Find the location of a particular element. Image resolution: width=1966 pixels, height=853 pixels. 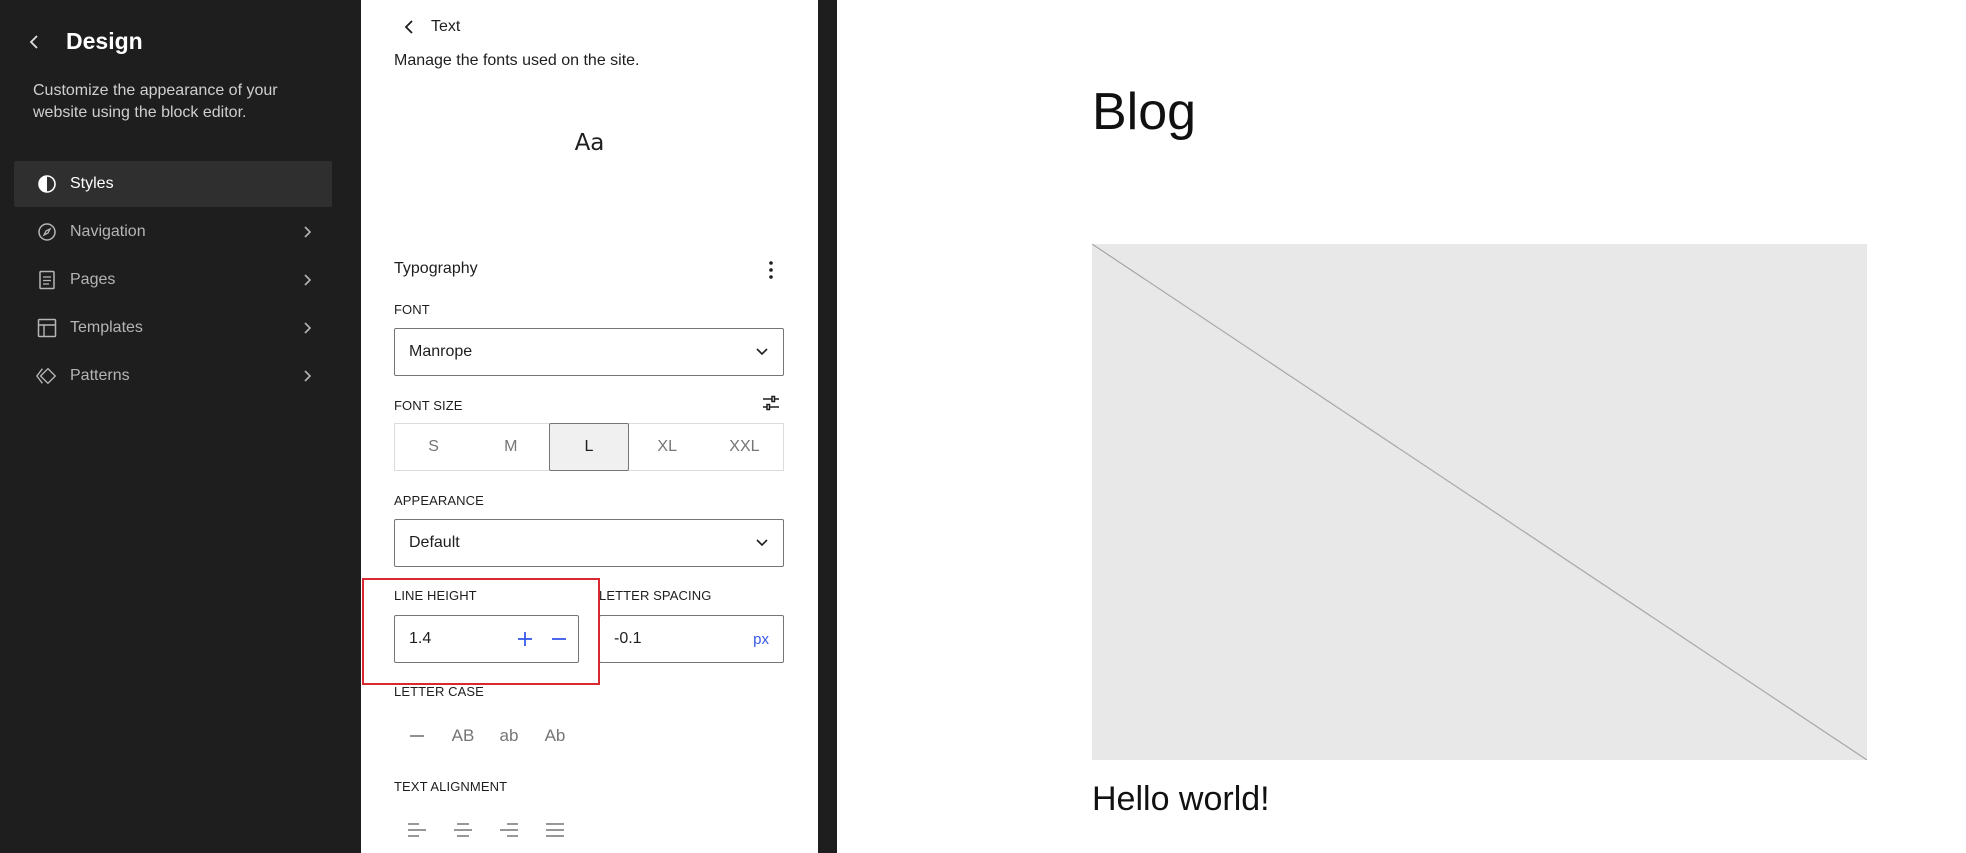

typography-preview: Aa is located at coordinates (589, 143).